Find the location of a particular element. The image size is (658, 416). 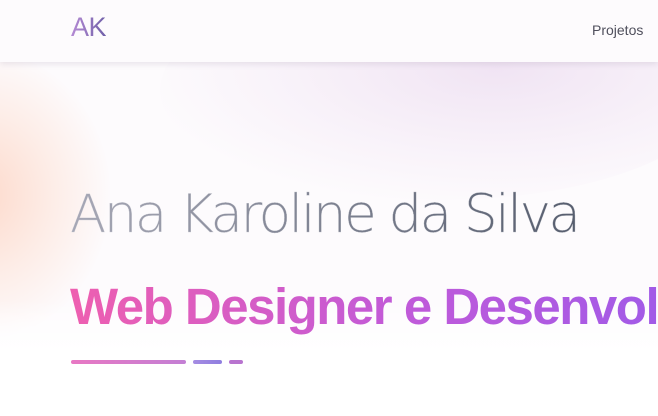

hero-name: Ana Karoline da Silva is located at coordinates (325, 214).